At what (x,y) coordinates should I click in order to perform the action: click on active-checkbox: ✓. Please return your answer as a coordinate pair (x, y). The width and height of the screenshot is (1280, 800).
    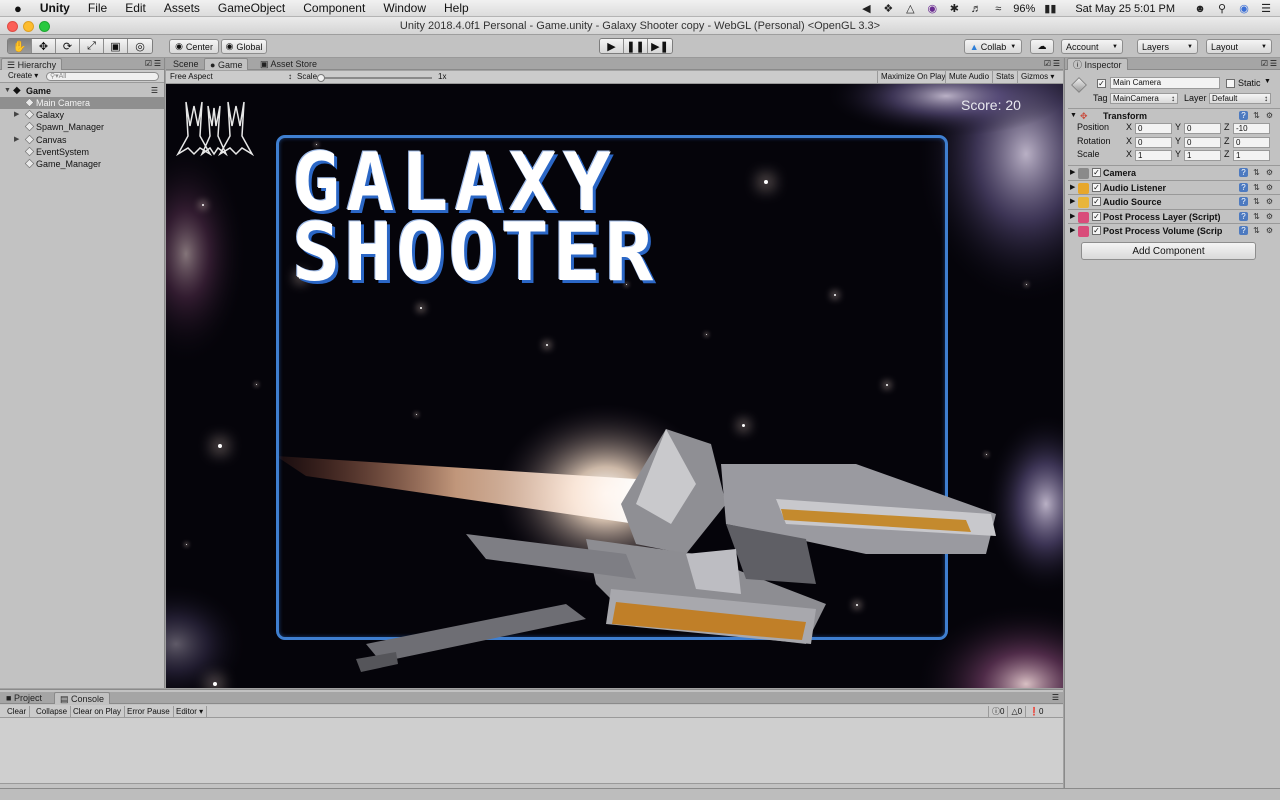
    Looking at the image, I should click on (1101, 83).